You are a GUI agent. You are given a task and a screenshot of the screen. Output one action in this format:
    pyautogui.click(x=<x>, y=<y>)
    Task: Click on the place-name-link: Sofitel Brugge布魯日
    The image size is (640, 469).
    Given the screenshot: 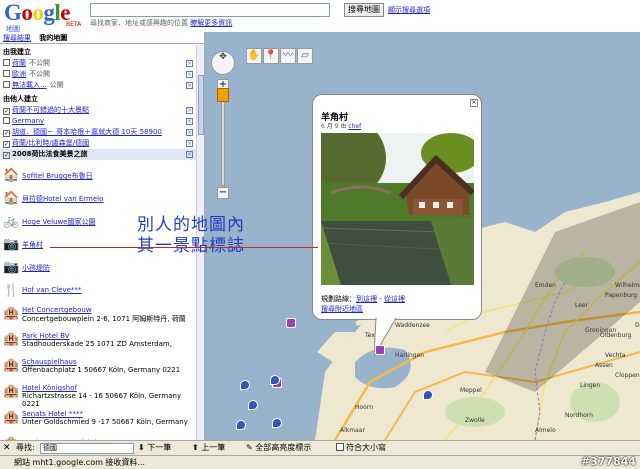 What is the action you would take?
    pyautogui.click(x=109, y=174)
    